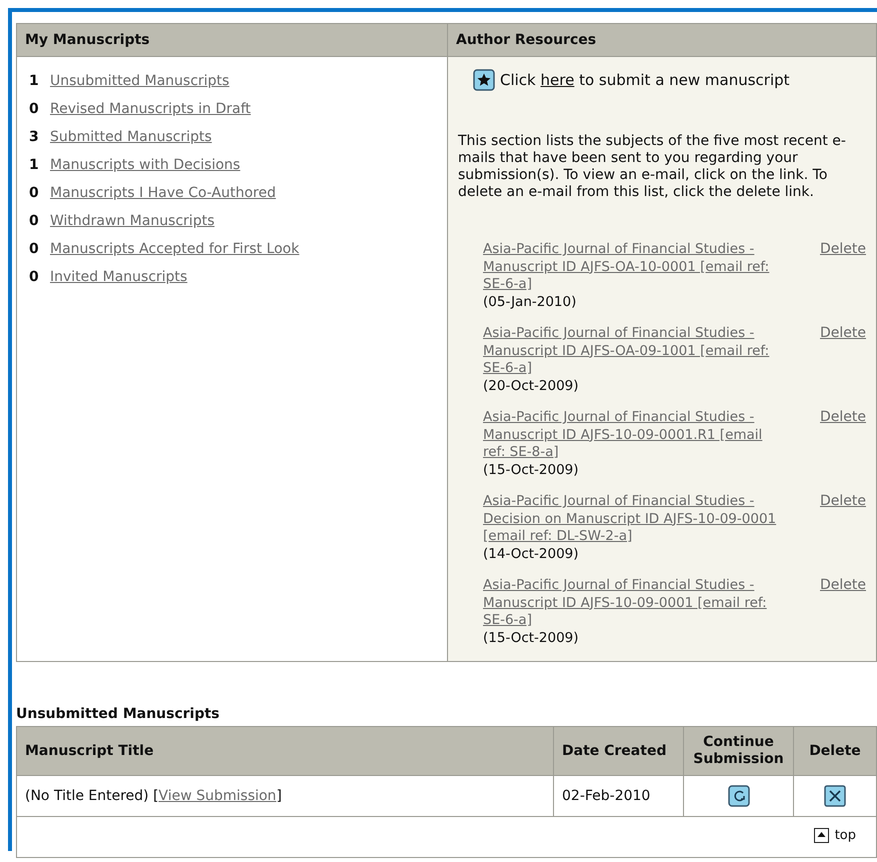 This screenshot has height=862, width=877. Describe the element at coordinates (635, 351) in the screenshot. I see `email-subject-link: Asia-Pacific Journal of Financial Studies - Manuscript ID AJFS-OA-09-1001 [email ref: SE-6-a]` at that location.